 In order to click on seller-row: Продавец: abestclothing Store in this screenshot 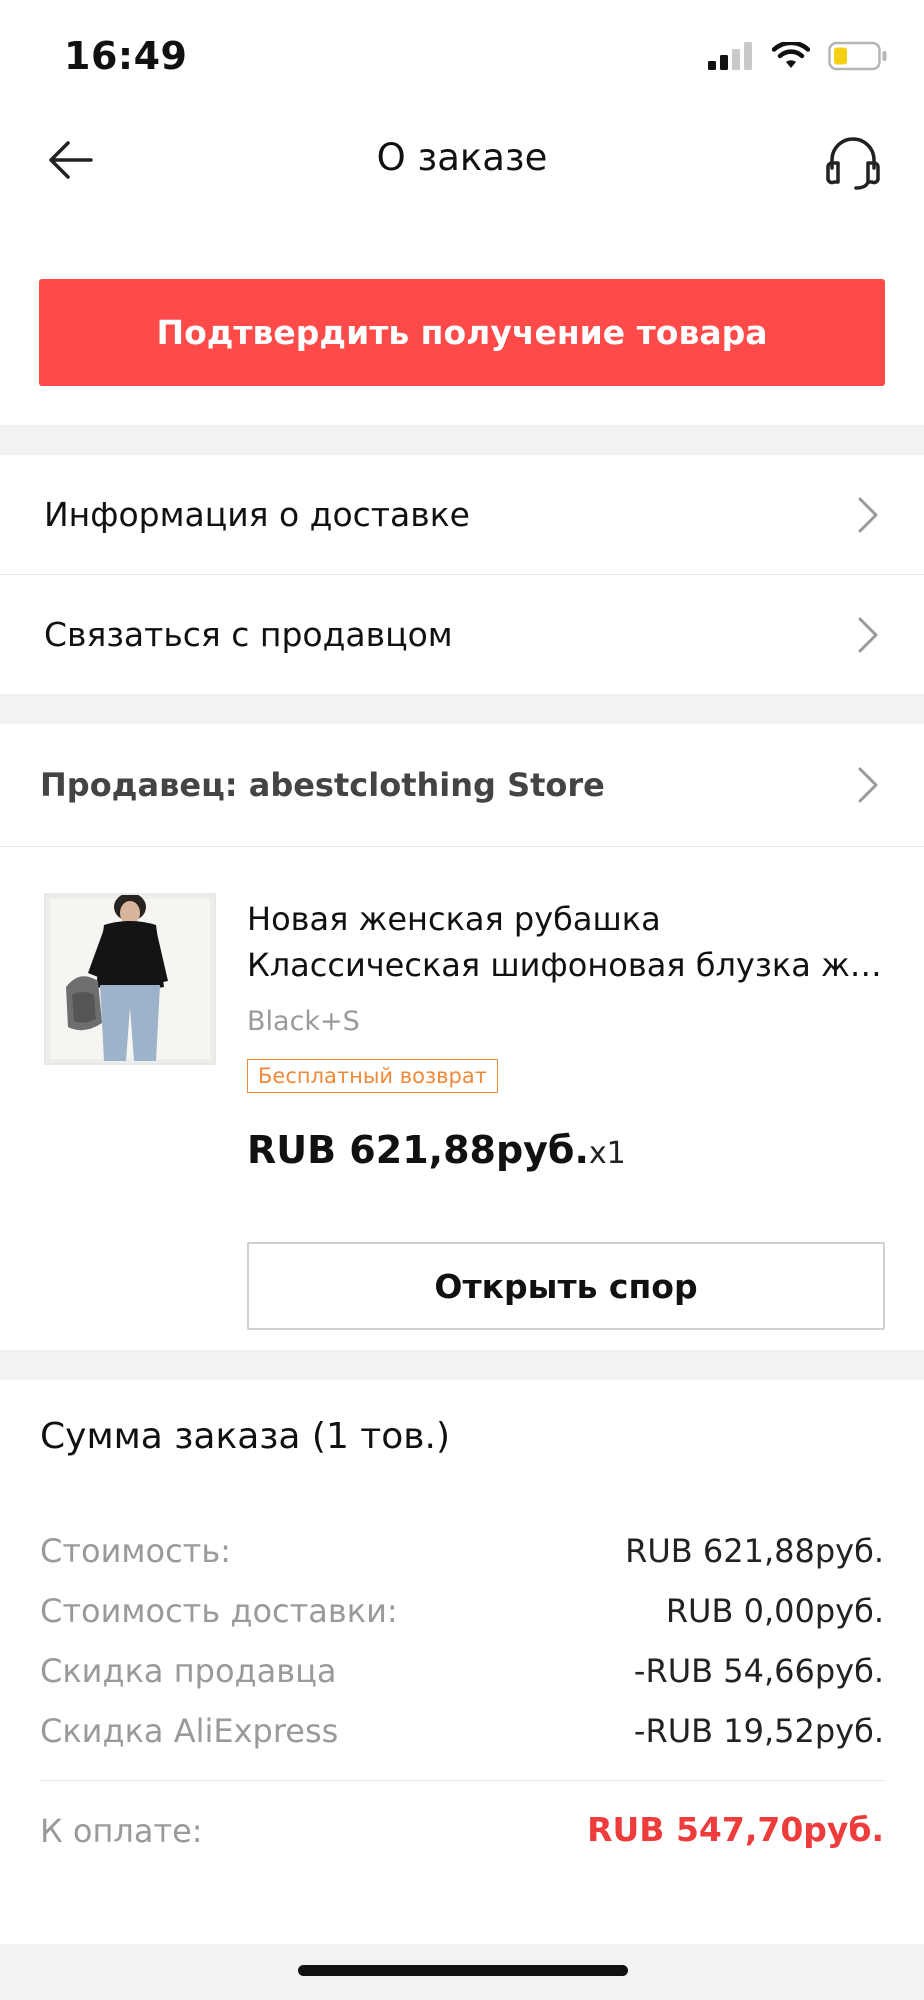, I will do `click(462, 785)`.